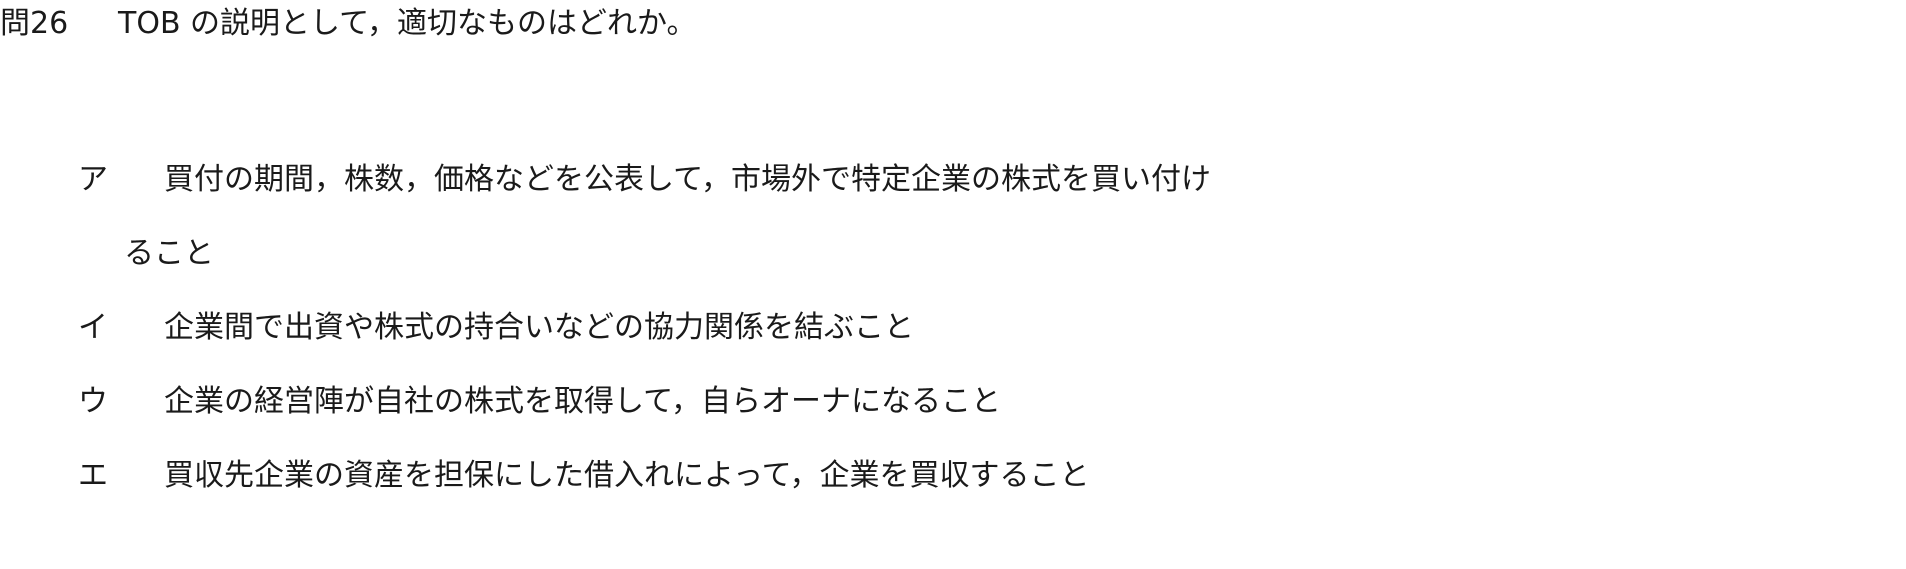 This screenshot has width=1906, height=569. I want to click on question-heading: 問26 TOB の説明として，適切なものはどれか。, so click(348, 24).